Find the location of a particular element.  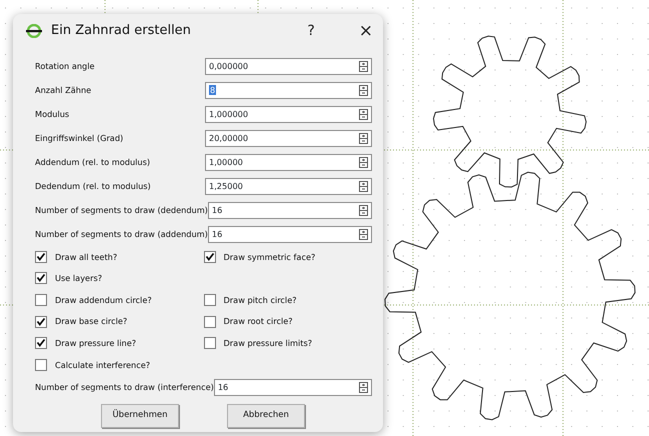

field-label: Number of segments to draw (addendum) is located at coordinates (121, 234).